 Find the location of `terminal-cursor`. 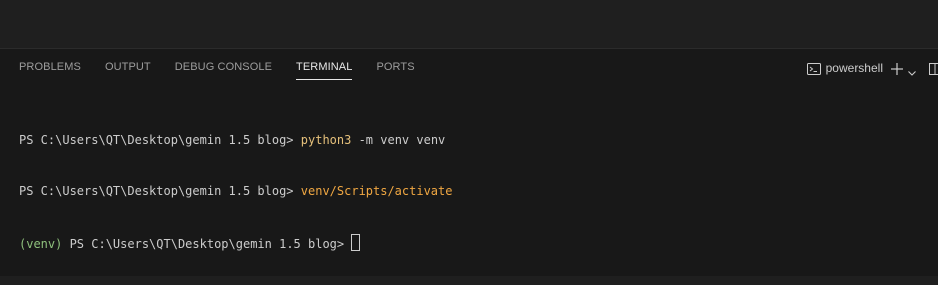

terminal-cursor is located at coordinates (355, 242).